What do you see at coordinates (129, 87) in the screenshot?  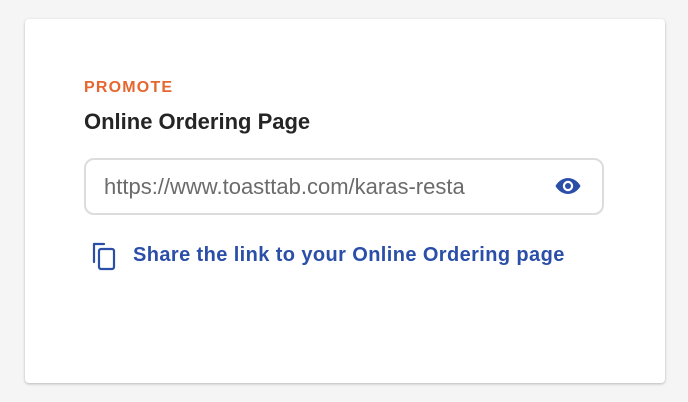 I see `section-eyebrow: PROMOTE` at bounding box center [129, 87].